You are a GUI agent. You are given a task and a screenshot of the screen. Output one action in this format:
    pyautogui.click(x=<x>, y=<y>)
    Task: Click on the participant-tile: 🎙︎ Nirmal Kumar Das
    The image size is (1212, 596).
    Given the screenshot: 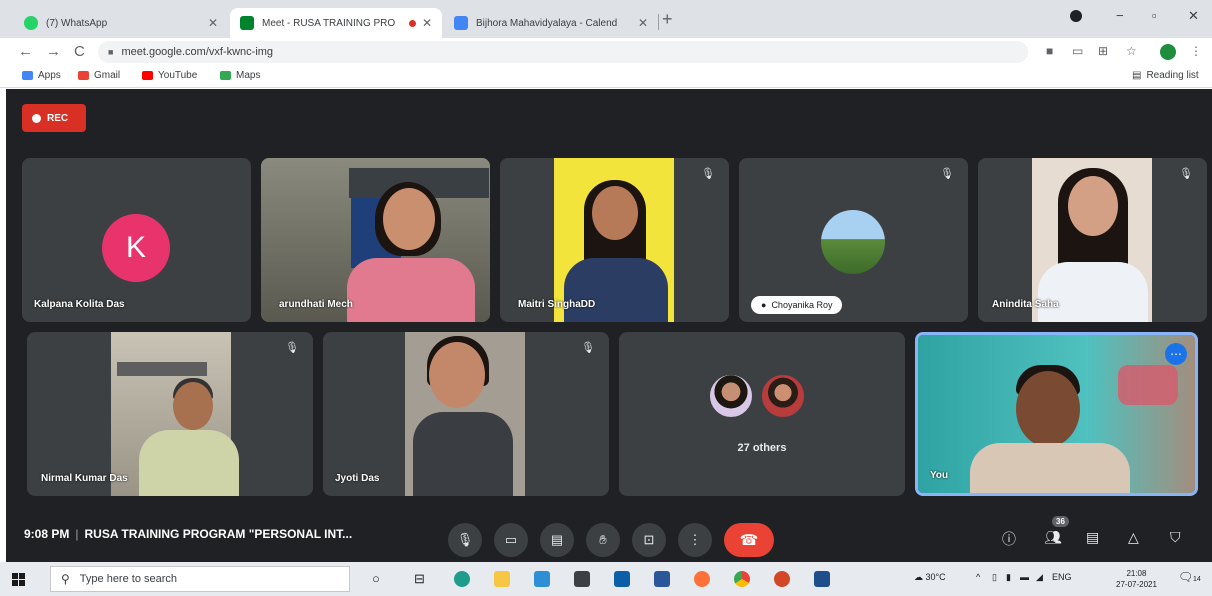 What is the action you would take?
    pyautogui.click(x=170, y=414)
    